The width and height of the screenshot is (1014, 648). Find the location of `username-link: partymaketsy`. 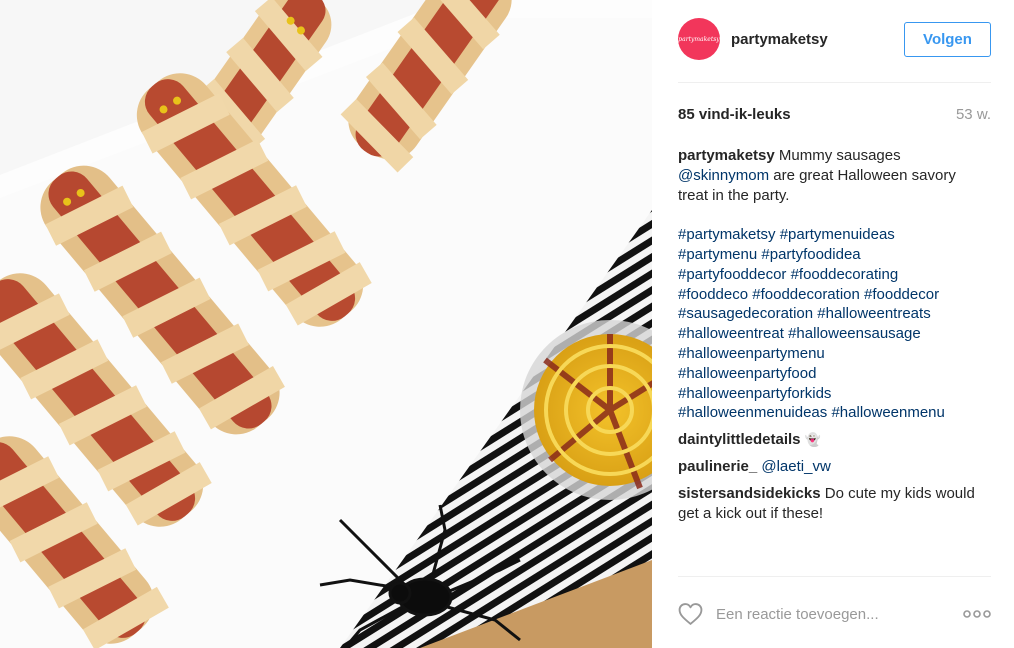

username-link: partymaketsy is located at coordinates (779, 39).